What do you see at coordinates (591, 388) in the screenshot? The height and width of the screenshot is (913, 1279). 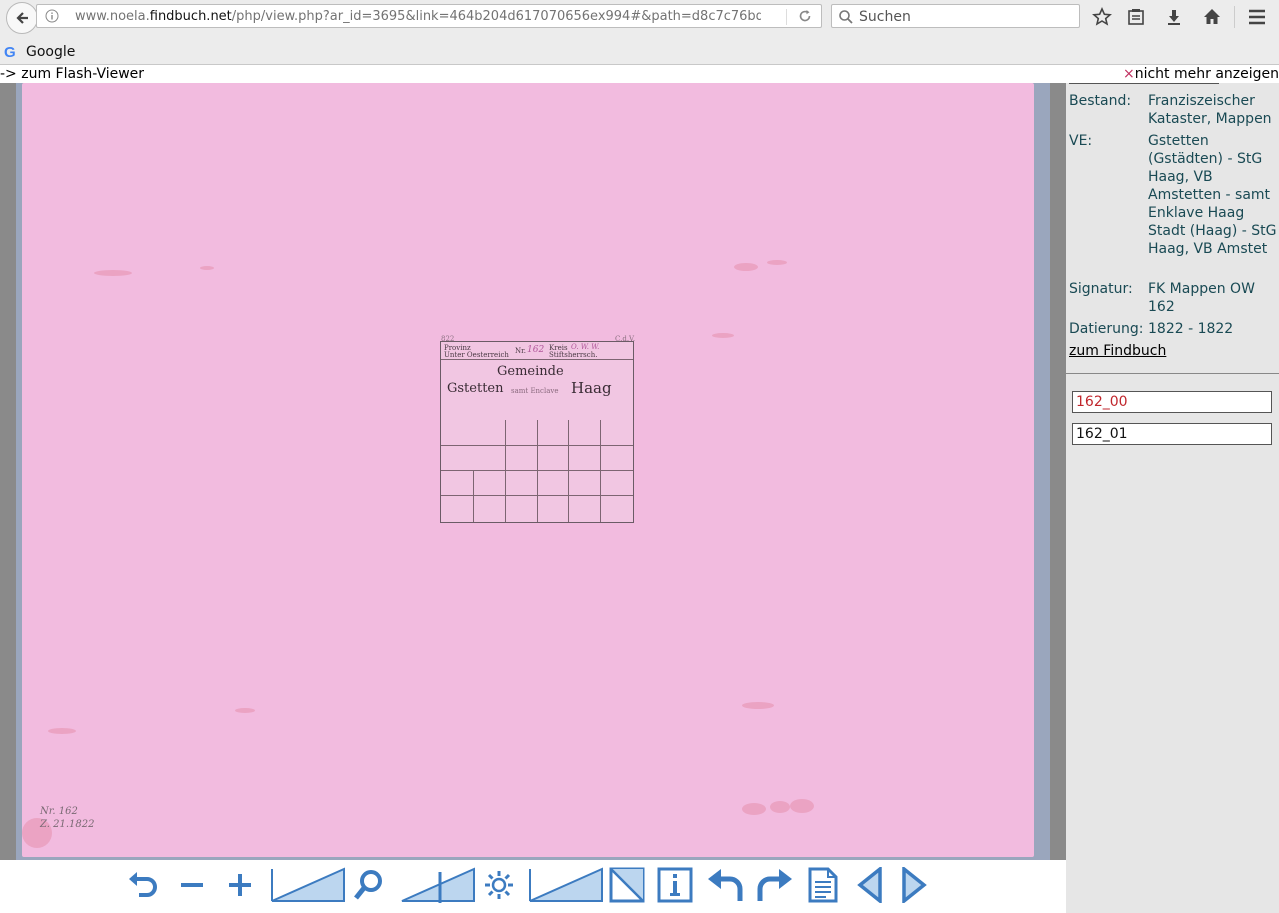 I see `label-ort-right: Haag` at bounding box center [591, 388].